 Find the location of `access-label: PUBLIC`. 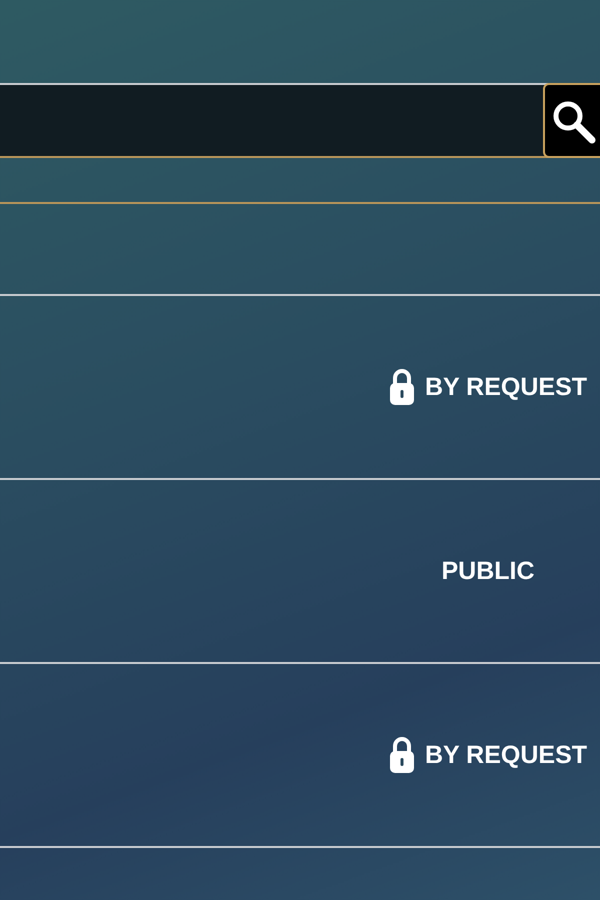

access-label: PUBLIC is located at coordinates (488, 571).